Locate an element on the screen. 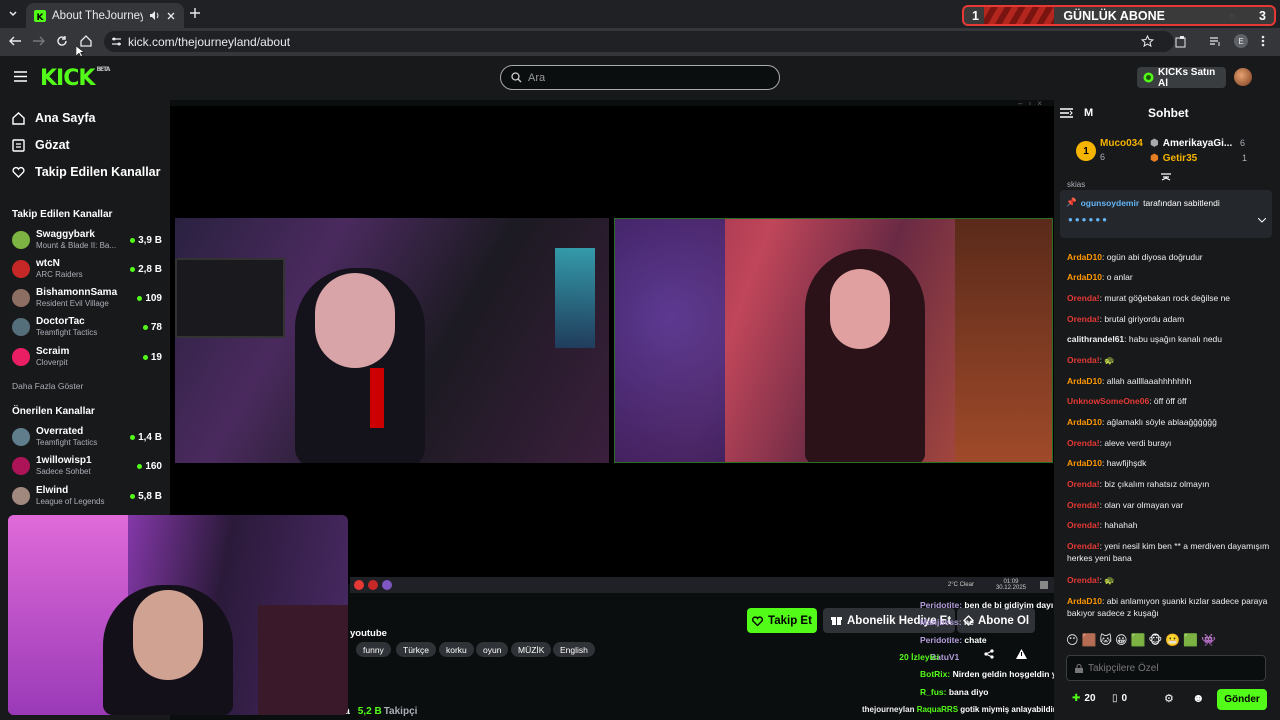 The image size is (1280, 720). extensions-icon is located at coordinates (1181, 41).